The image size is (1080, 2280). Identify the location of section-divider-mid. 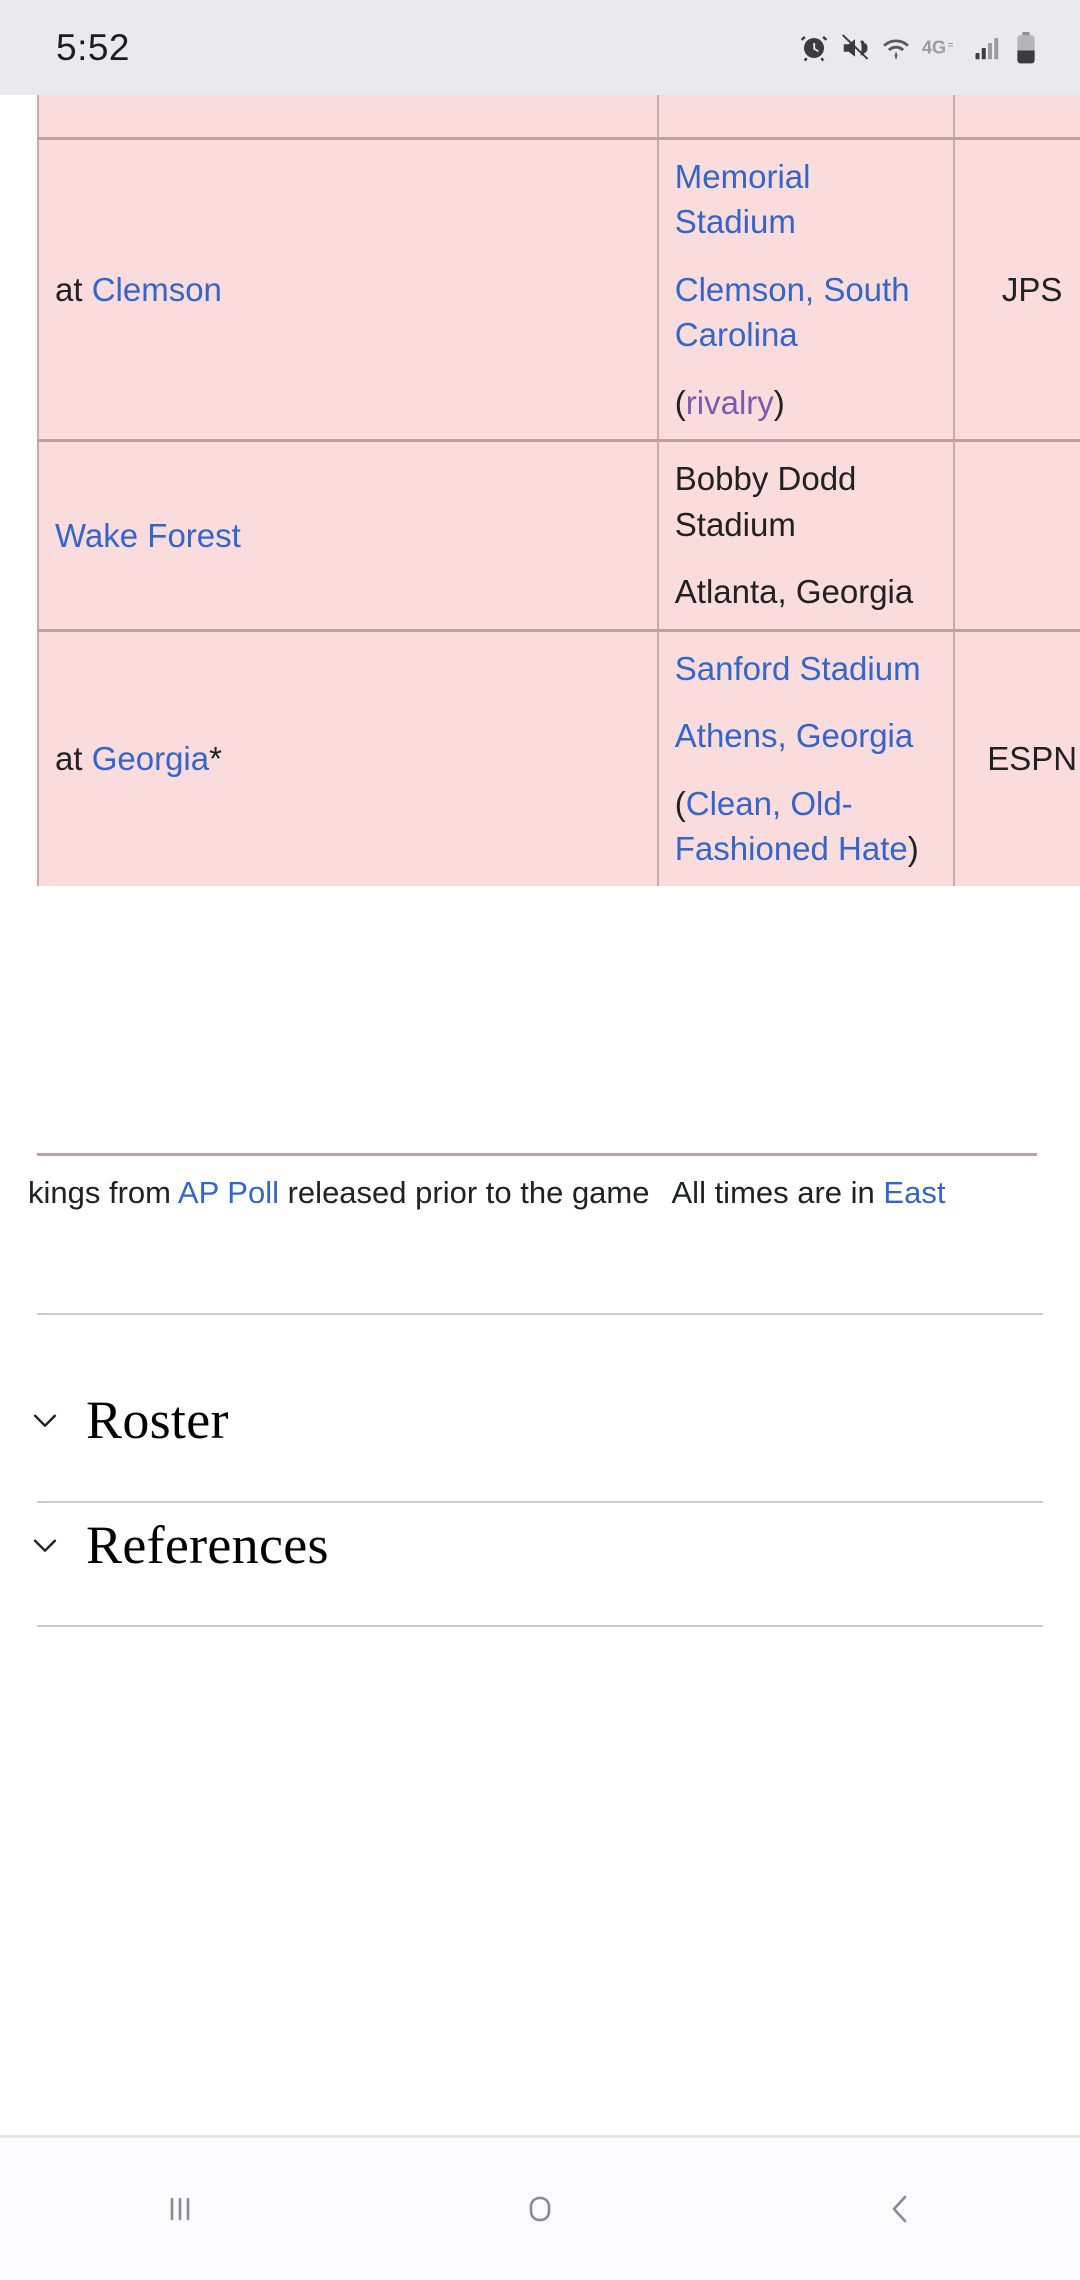
(540, 1502).